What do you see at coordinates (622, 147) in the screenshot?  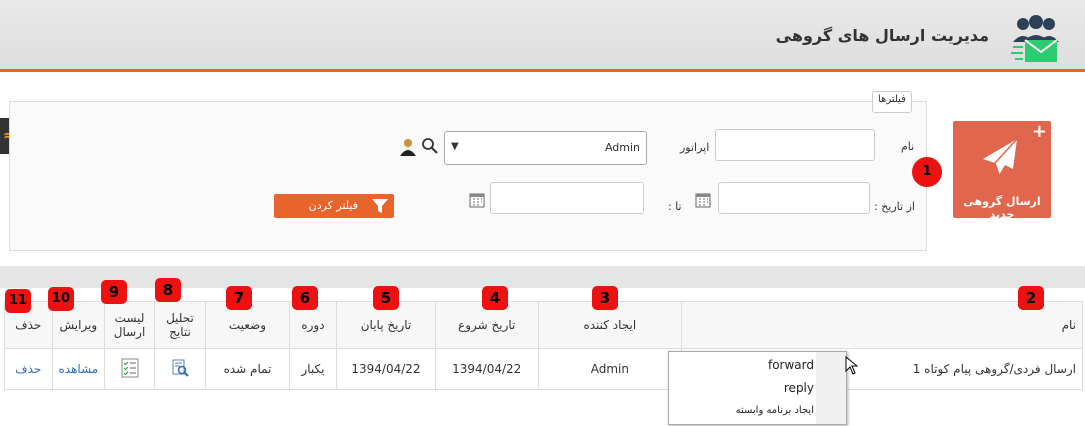 I see `operator-selected-value: Admin` at bounding box center [622, 147].